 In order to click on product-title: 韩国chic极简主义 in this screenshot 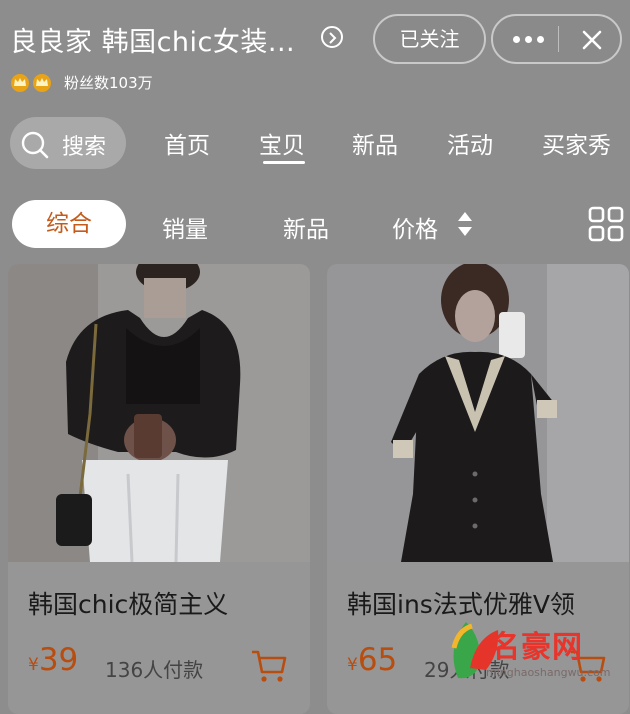, I will do `click(128, 603)`.